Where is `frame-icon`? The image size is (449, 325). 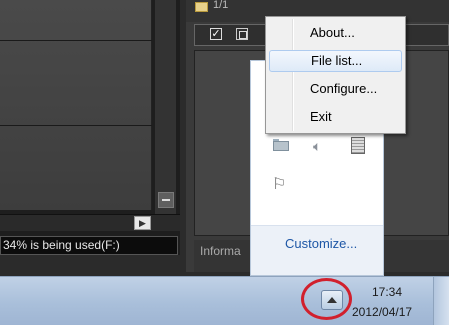 frame-icon is located at coordinates (242, 34).